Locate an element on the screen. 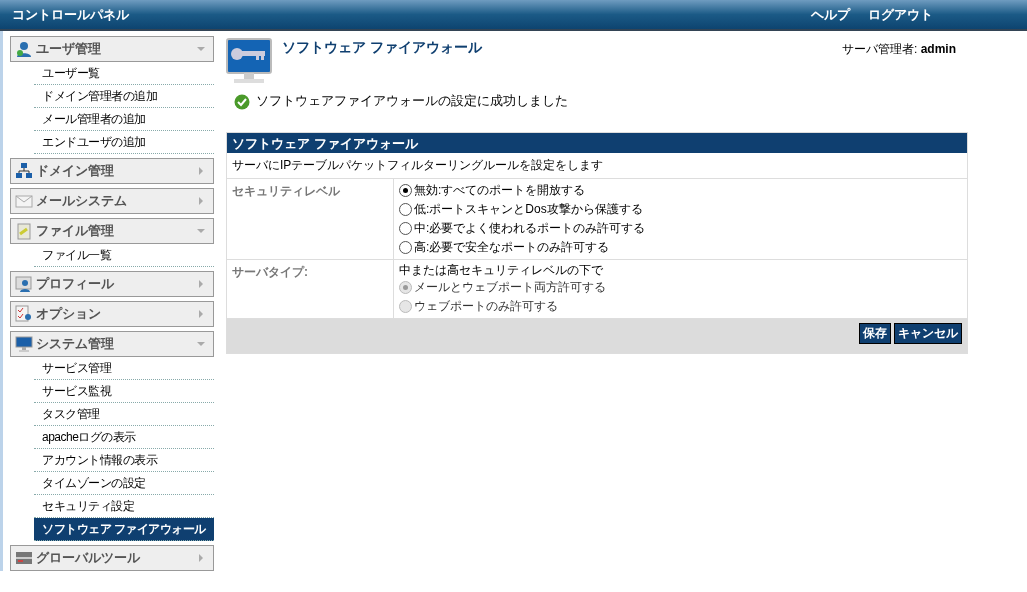 This screenshot has height=592, width=1027. sidebar-item: ファイル一覧 is located at coordinates (124, 255).